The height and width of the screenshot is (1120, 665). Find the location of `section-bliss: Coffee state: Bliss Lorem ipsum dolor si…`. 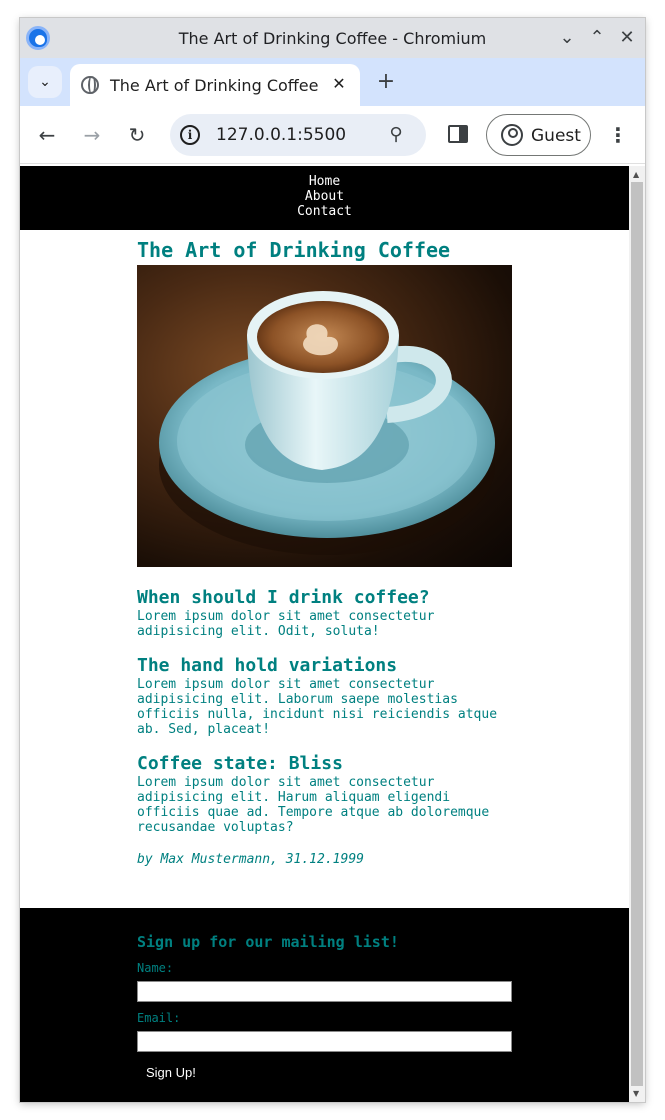

section-bliss: Coffee state: Bliss Lorem ipsum dolor si… is located at coordinates (325, 794).